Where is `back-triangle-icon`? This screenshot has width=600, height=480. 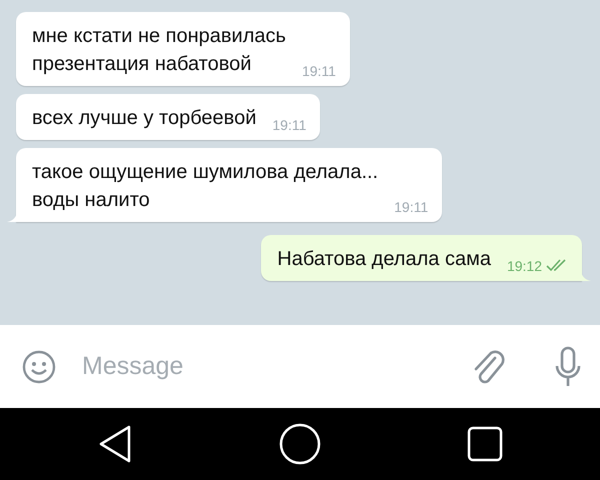
back-triangle-icon is located at coordinates (115, 444).